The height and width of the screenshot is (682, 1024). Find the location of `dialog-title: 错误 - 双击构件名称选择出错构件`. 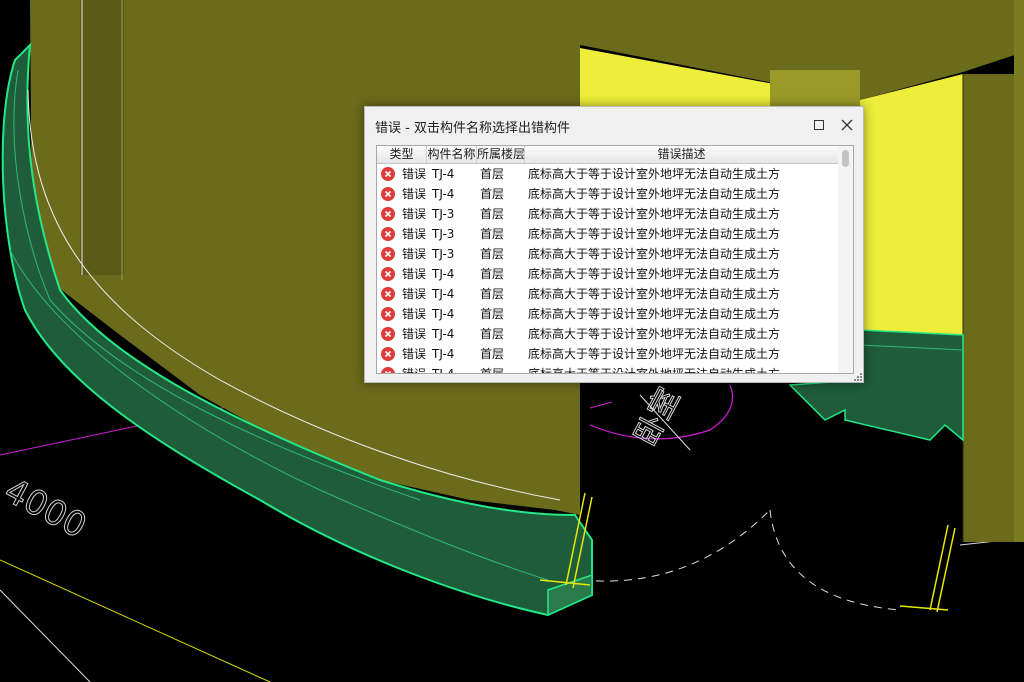

dialog-title: 错误 - 双击构件名称选择出错构件 is located at coordinates (472, 128).